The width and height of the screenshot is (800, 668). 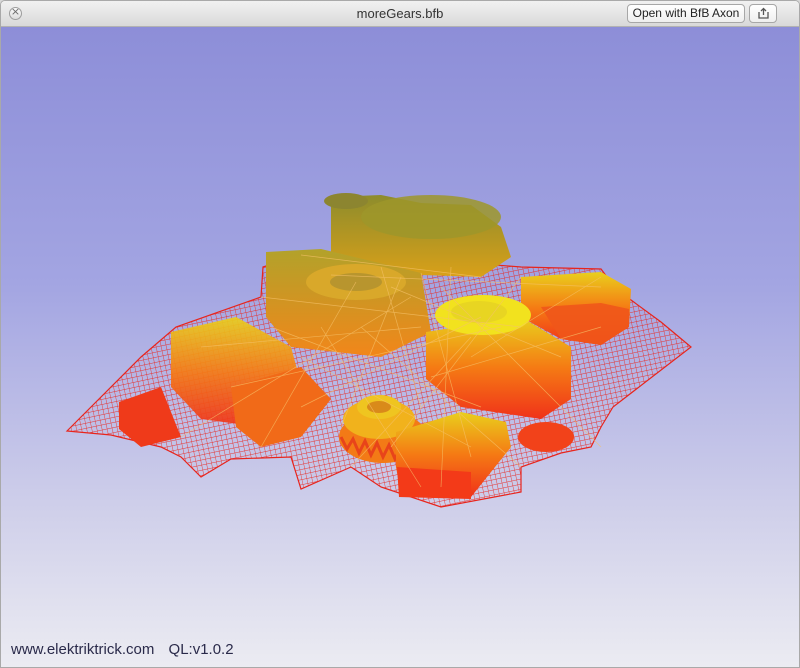 What do you see at coordinates (686, 13) in the screenshot?
I see `open-with-app-button: Open with BfB Axon` at bounding box center [686, 13].